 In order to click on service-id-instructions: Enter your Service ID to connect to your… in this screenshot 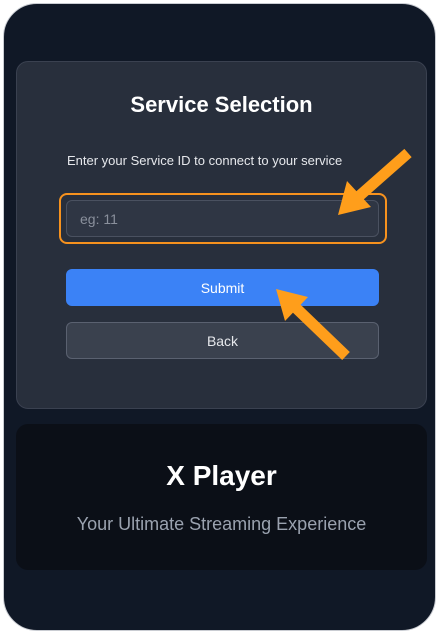, I will do `click(205, 160)`.